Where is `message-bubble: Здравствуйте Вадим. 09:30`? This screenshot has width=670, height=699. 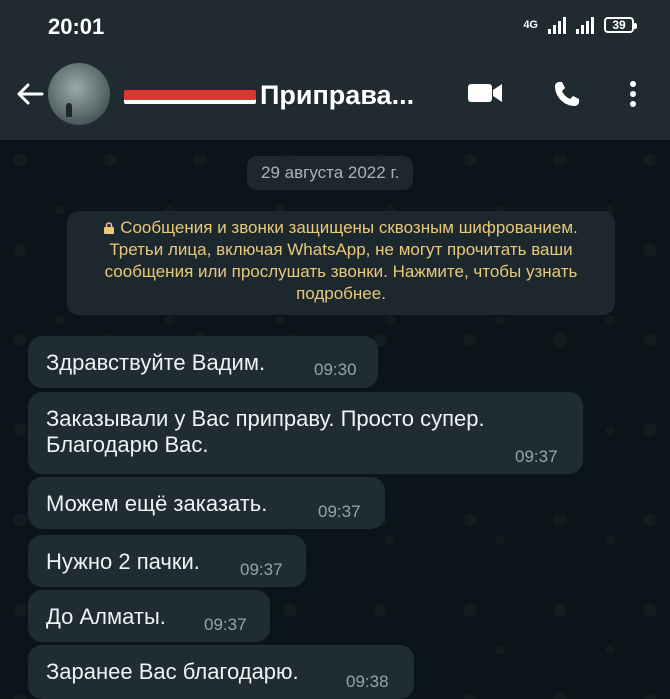
message-bubble: Здравствуйте Вадим. 09:30 is located at coordinates (203, 362).